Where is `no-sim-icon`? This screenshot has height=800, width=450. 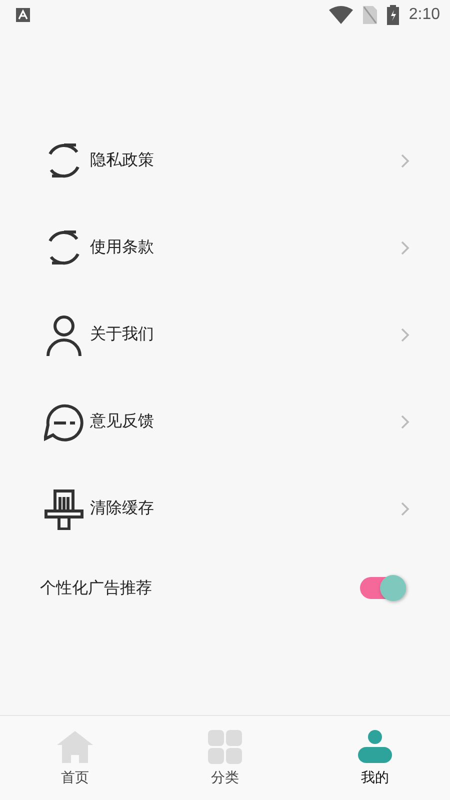 no-sim-icon is located at coordinates (369, 15).